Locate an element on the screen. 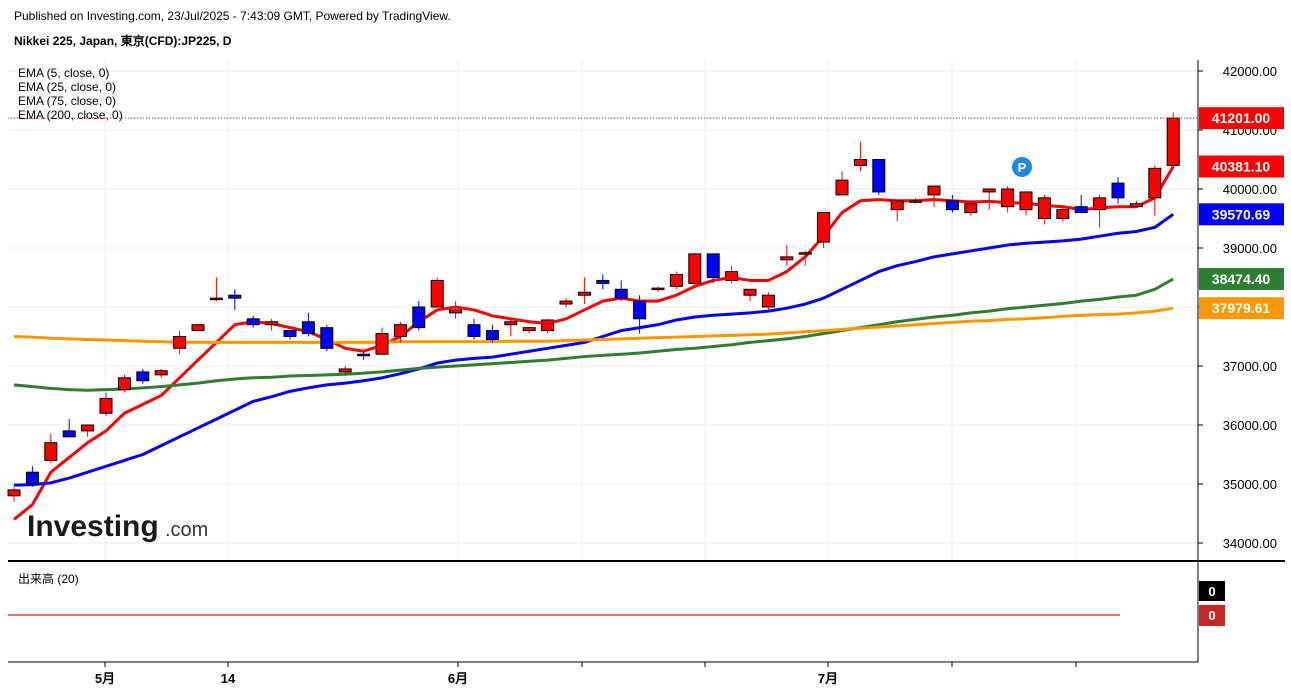  x-tick-label: 7月 is located at coordinates (828, 678).